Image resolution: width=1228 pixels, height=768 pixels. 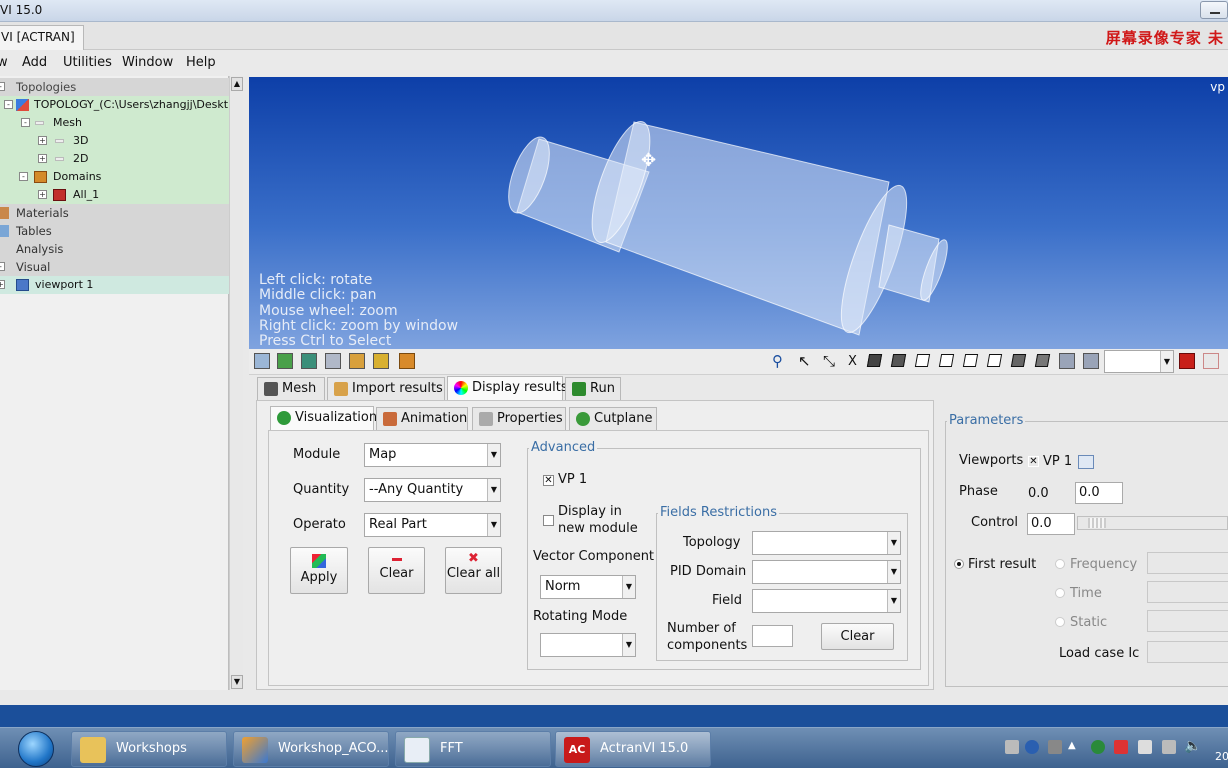 What do you see at coordinates (432, 490) in the screenshot?
I see `quantity-select: --Any Quantity ▼` at bounding box center [432, 490].